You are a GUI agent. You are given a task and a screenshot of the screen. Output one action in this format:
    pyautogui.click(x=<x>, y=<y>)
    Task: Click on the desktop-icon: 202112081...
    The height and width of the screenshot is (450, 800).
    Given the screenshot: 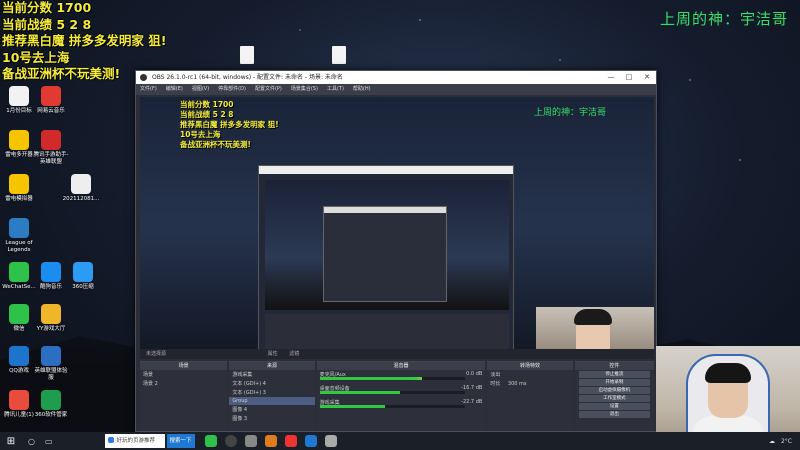 What is the action you would take?
    pyautogui.click(x=81, y=188)
    